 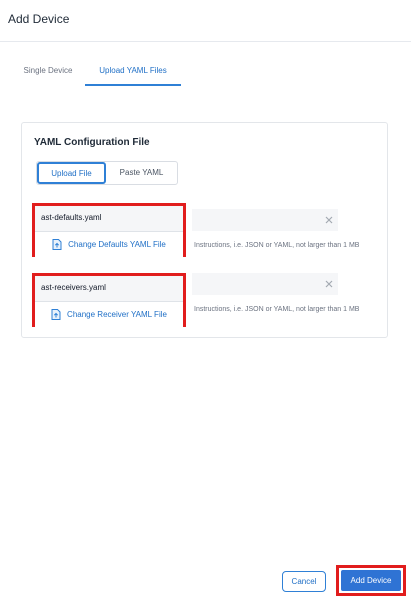 I want to click on change-defaults-yaml-button: Change Defaults YAML File, so click(x=109, y=244).